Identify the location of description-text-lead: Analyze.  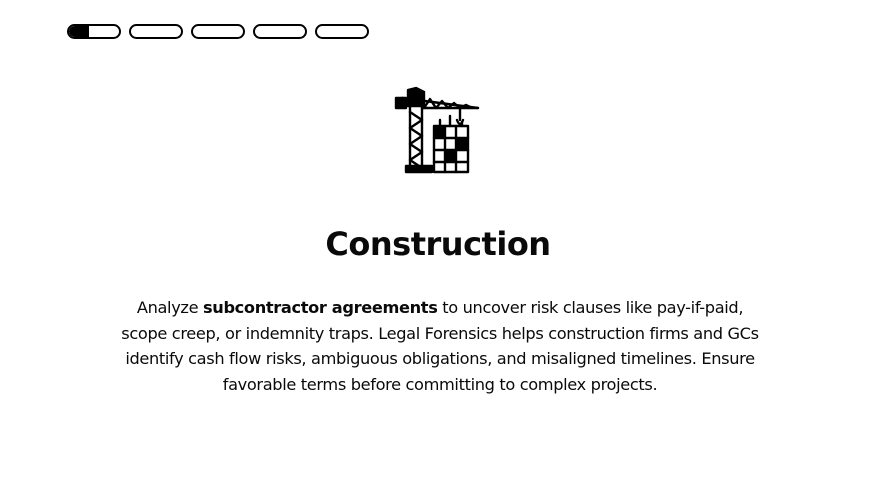
(169, 307).